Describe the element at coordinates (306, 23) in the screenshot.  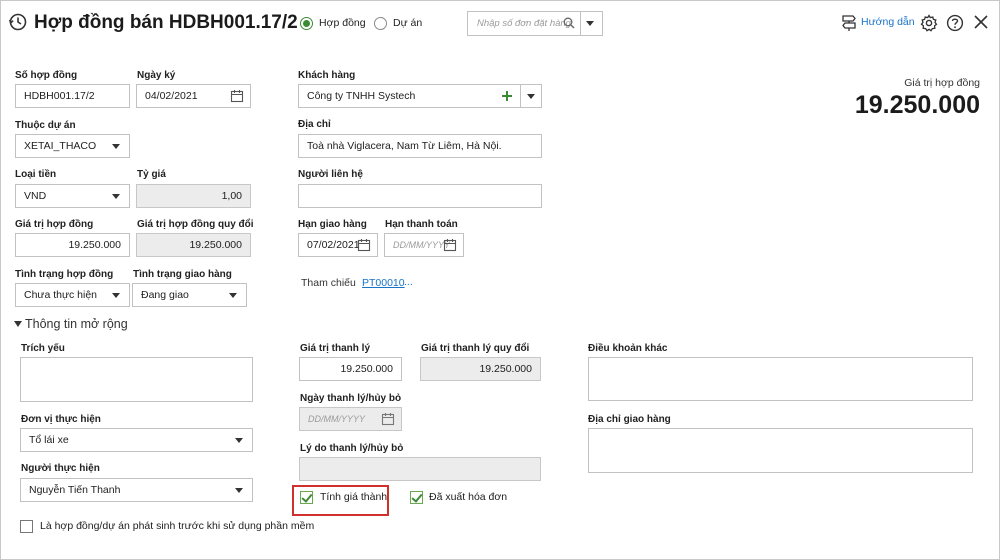
I see `radio-contract` at that location.